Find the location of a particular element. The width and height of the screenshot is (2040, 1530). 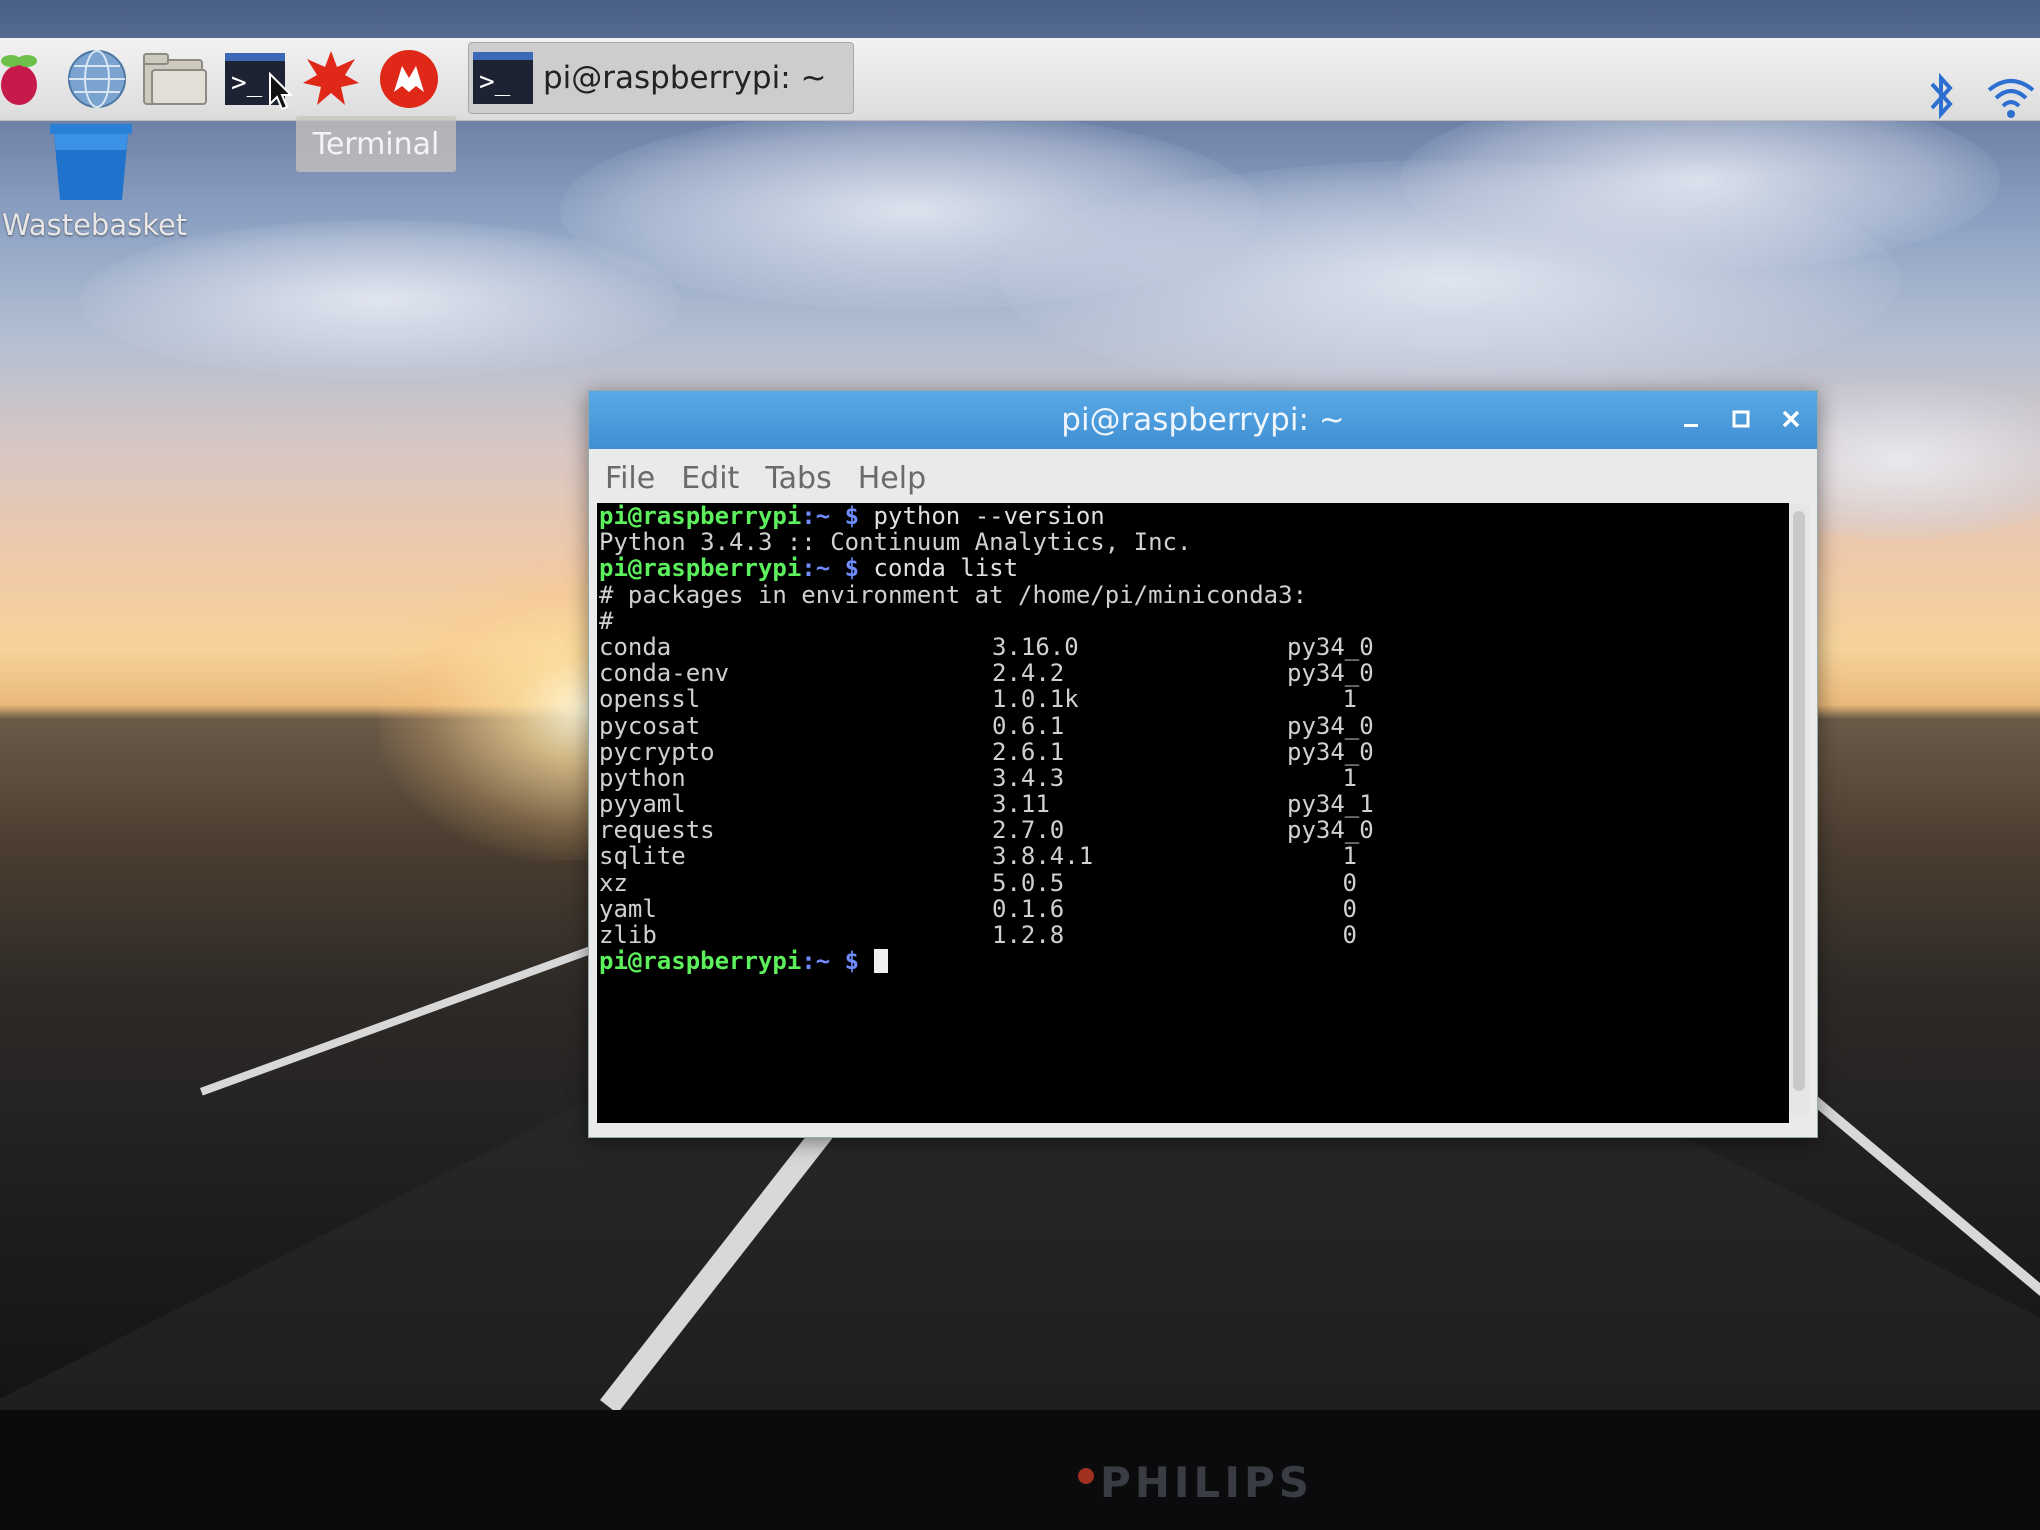

scrollbar is located at coordinates (1799, 809).